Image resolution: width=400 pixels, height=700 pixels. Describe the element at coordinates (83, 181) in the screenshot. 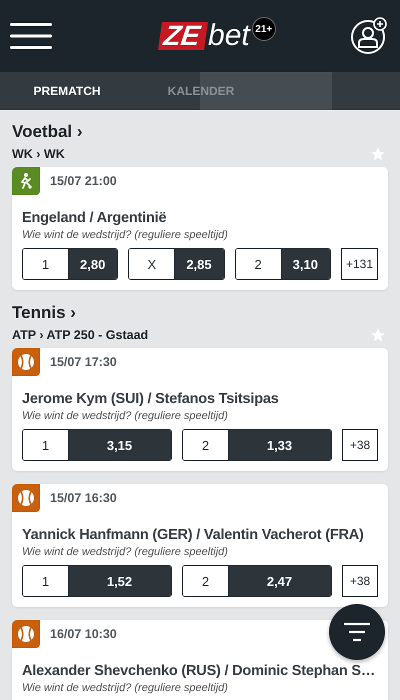

I see `match-time: 15/07 21:00` at that location.